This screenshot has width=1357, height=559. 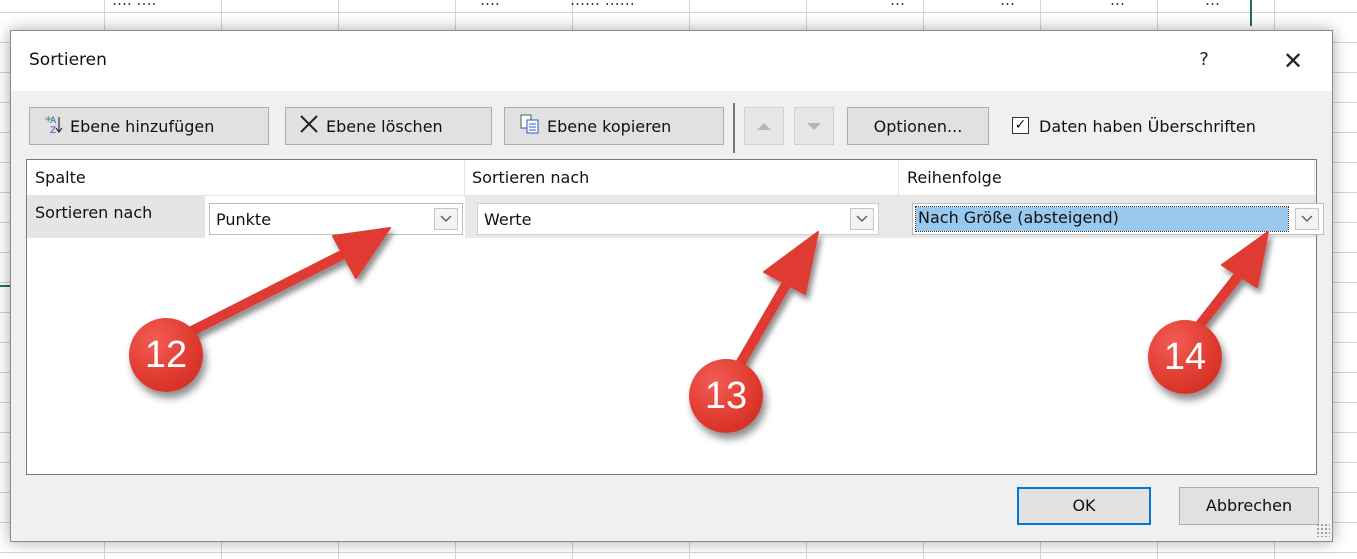 What do you see at coordinates (1249, 506) in the screenshot?
I see `cancel-button: Abbrechen` at bounding box center [1249, 506].